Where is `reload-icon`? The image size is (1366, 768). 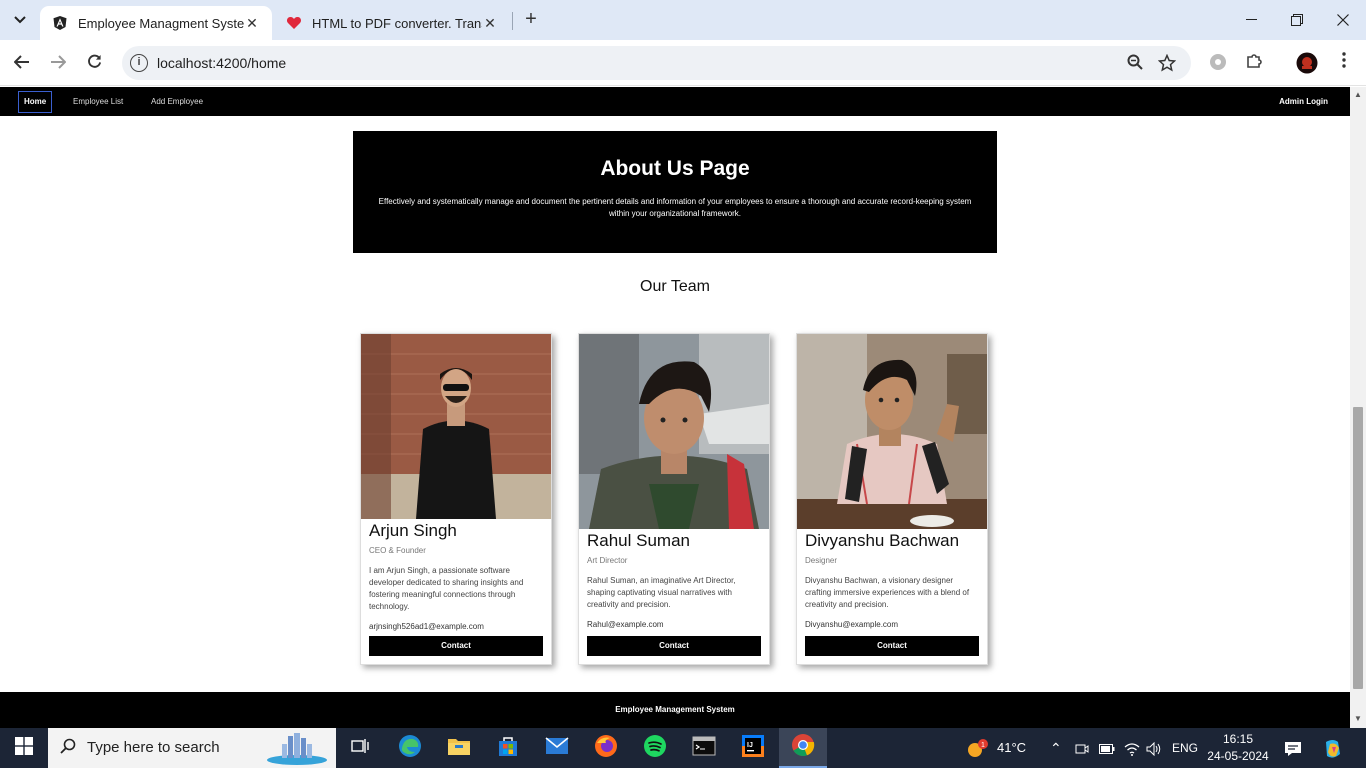 reload-icon is located at coordinates (94, 63).